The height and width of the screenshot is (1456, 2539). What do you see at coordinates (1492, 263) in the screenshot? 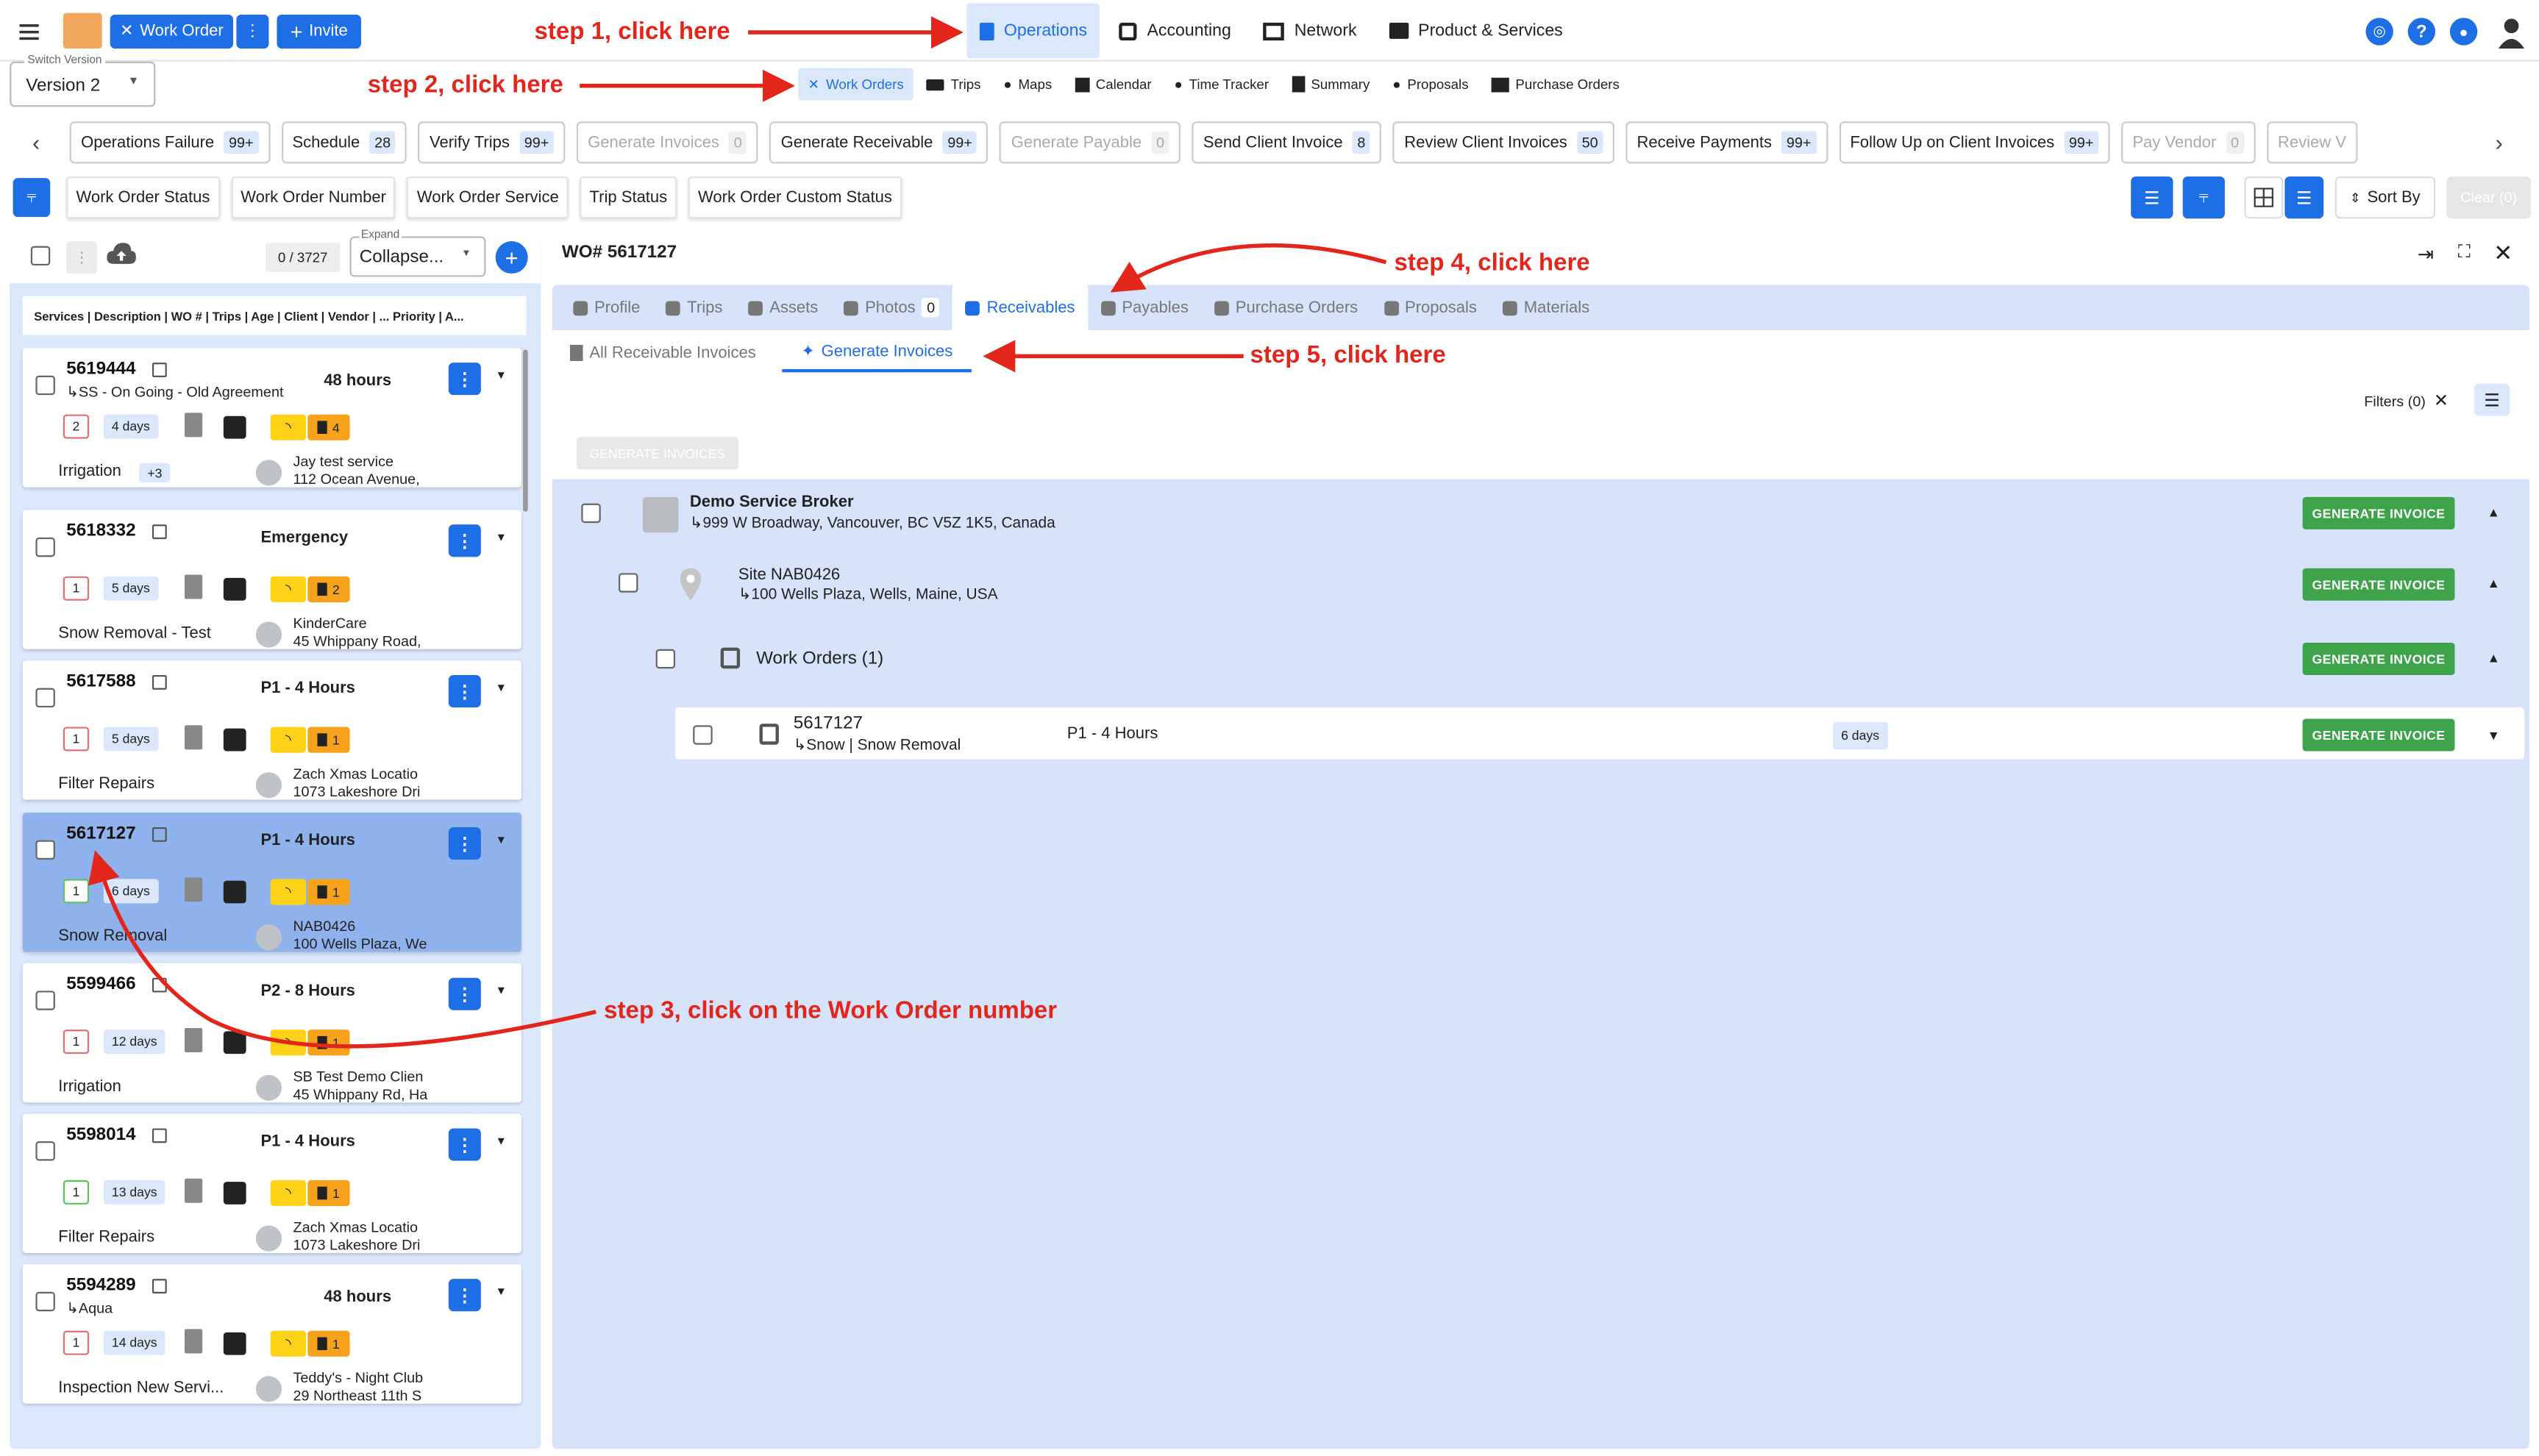
I see `annotation-step4: step 4, click here` at bounding box center [1492, 263].